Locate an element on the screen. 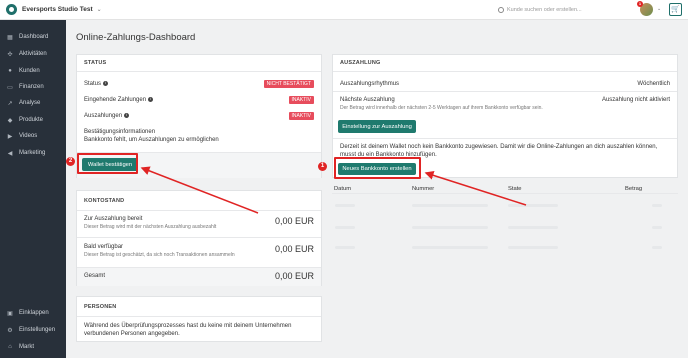  dashboard-icon: ▦ is located at coordinates (10, 37).